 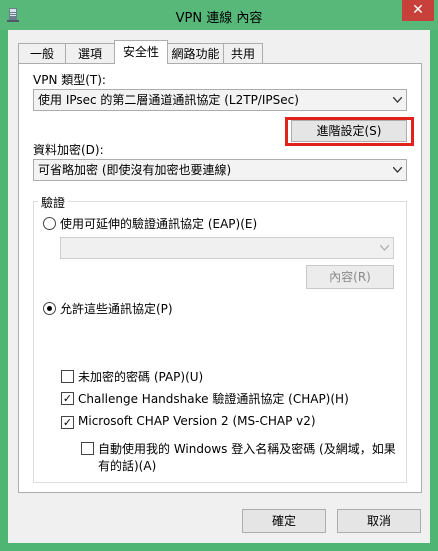 What do you see at coordinates (67, 376) in the screenshot?
I see `pap-checkbox` at bounding box center [67, 376].